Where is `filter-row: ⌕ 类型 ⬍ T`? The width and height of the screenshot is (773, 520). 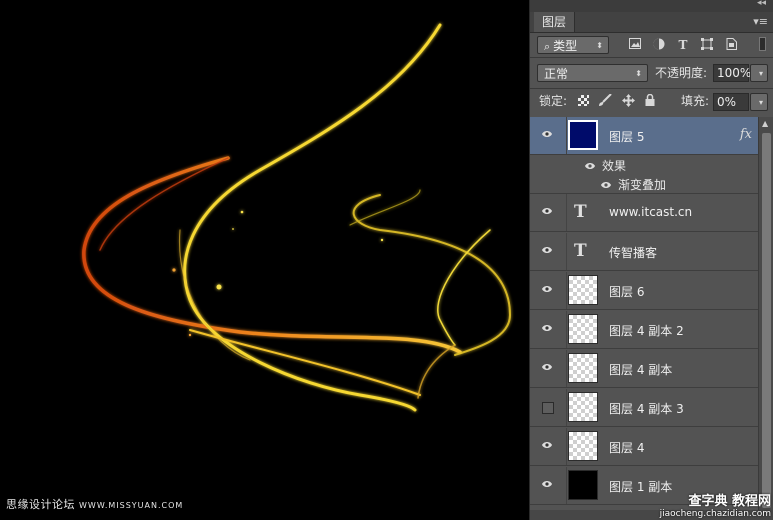
filter-row: ⌕ 类型 ⬍ T is located at coordinates (651, 44).